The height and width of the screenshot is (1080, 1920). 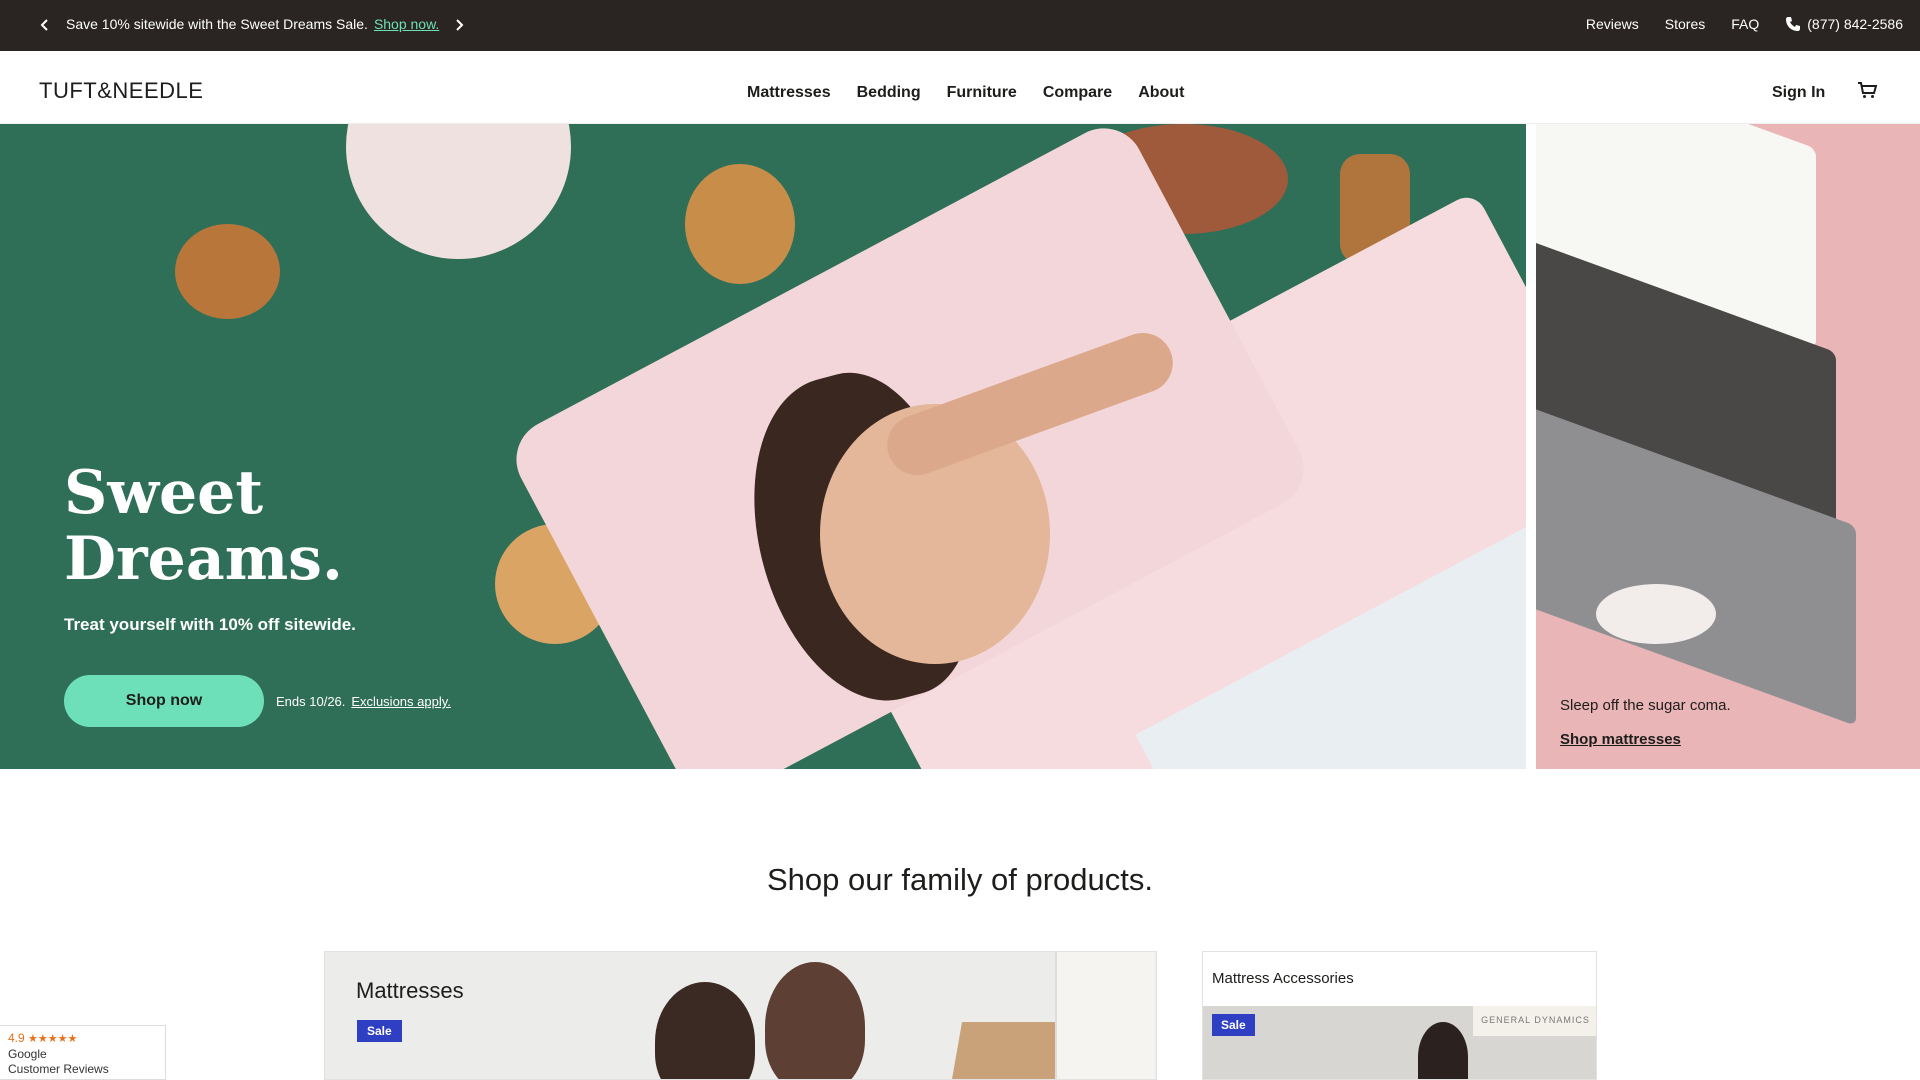 I want to click on faq-link: FAQ, so click(x=1745, y=24).